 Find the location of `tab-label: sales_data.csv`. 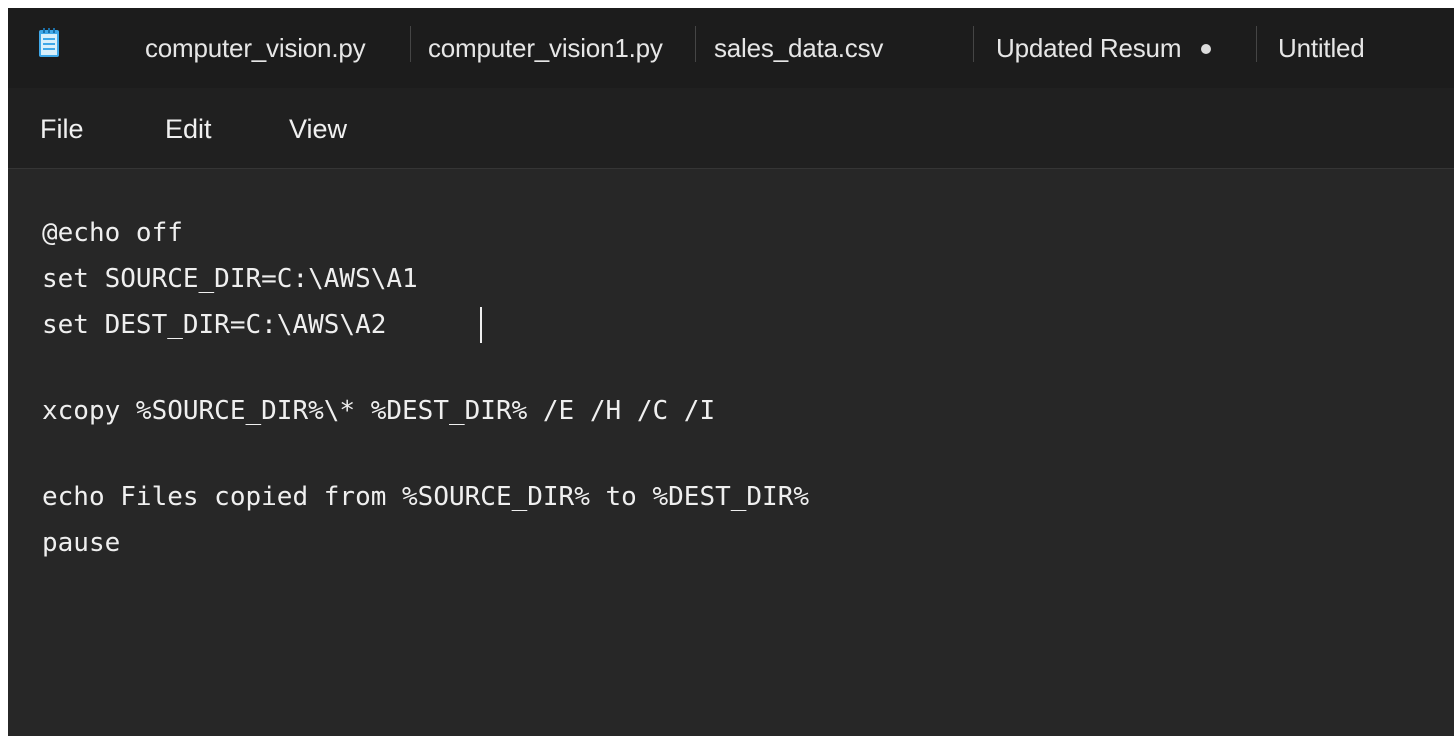

tab-label: sales_data.csv is located at coordinates (799, 47).